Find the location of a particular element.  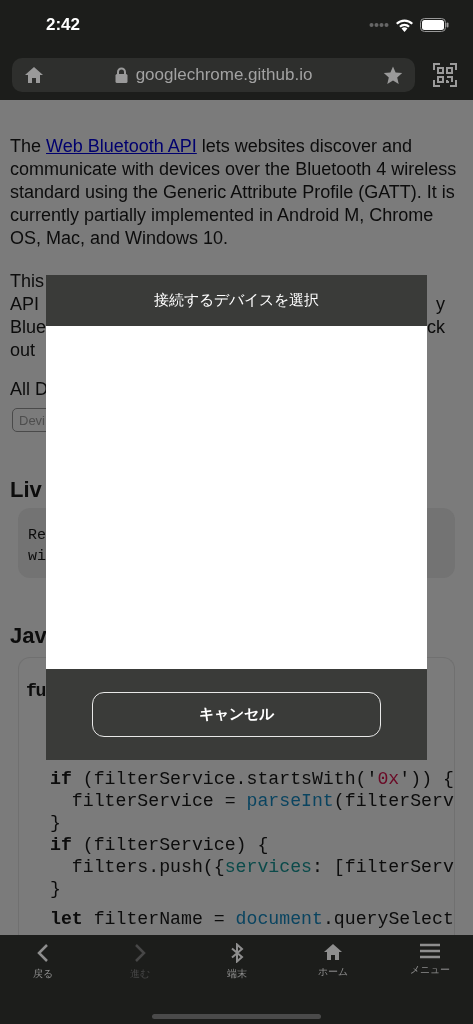

nav-button: 端末 is located at coordinates (236, 962).